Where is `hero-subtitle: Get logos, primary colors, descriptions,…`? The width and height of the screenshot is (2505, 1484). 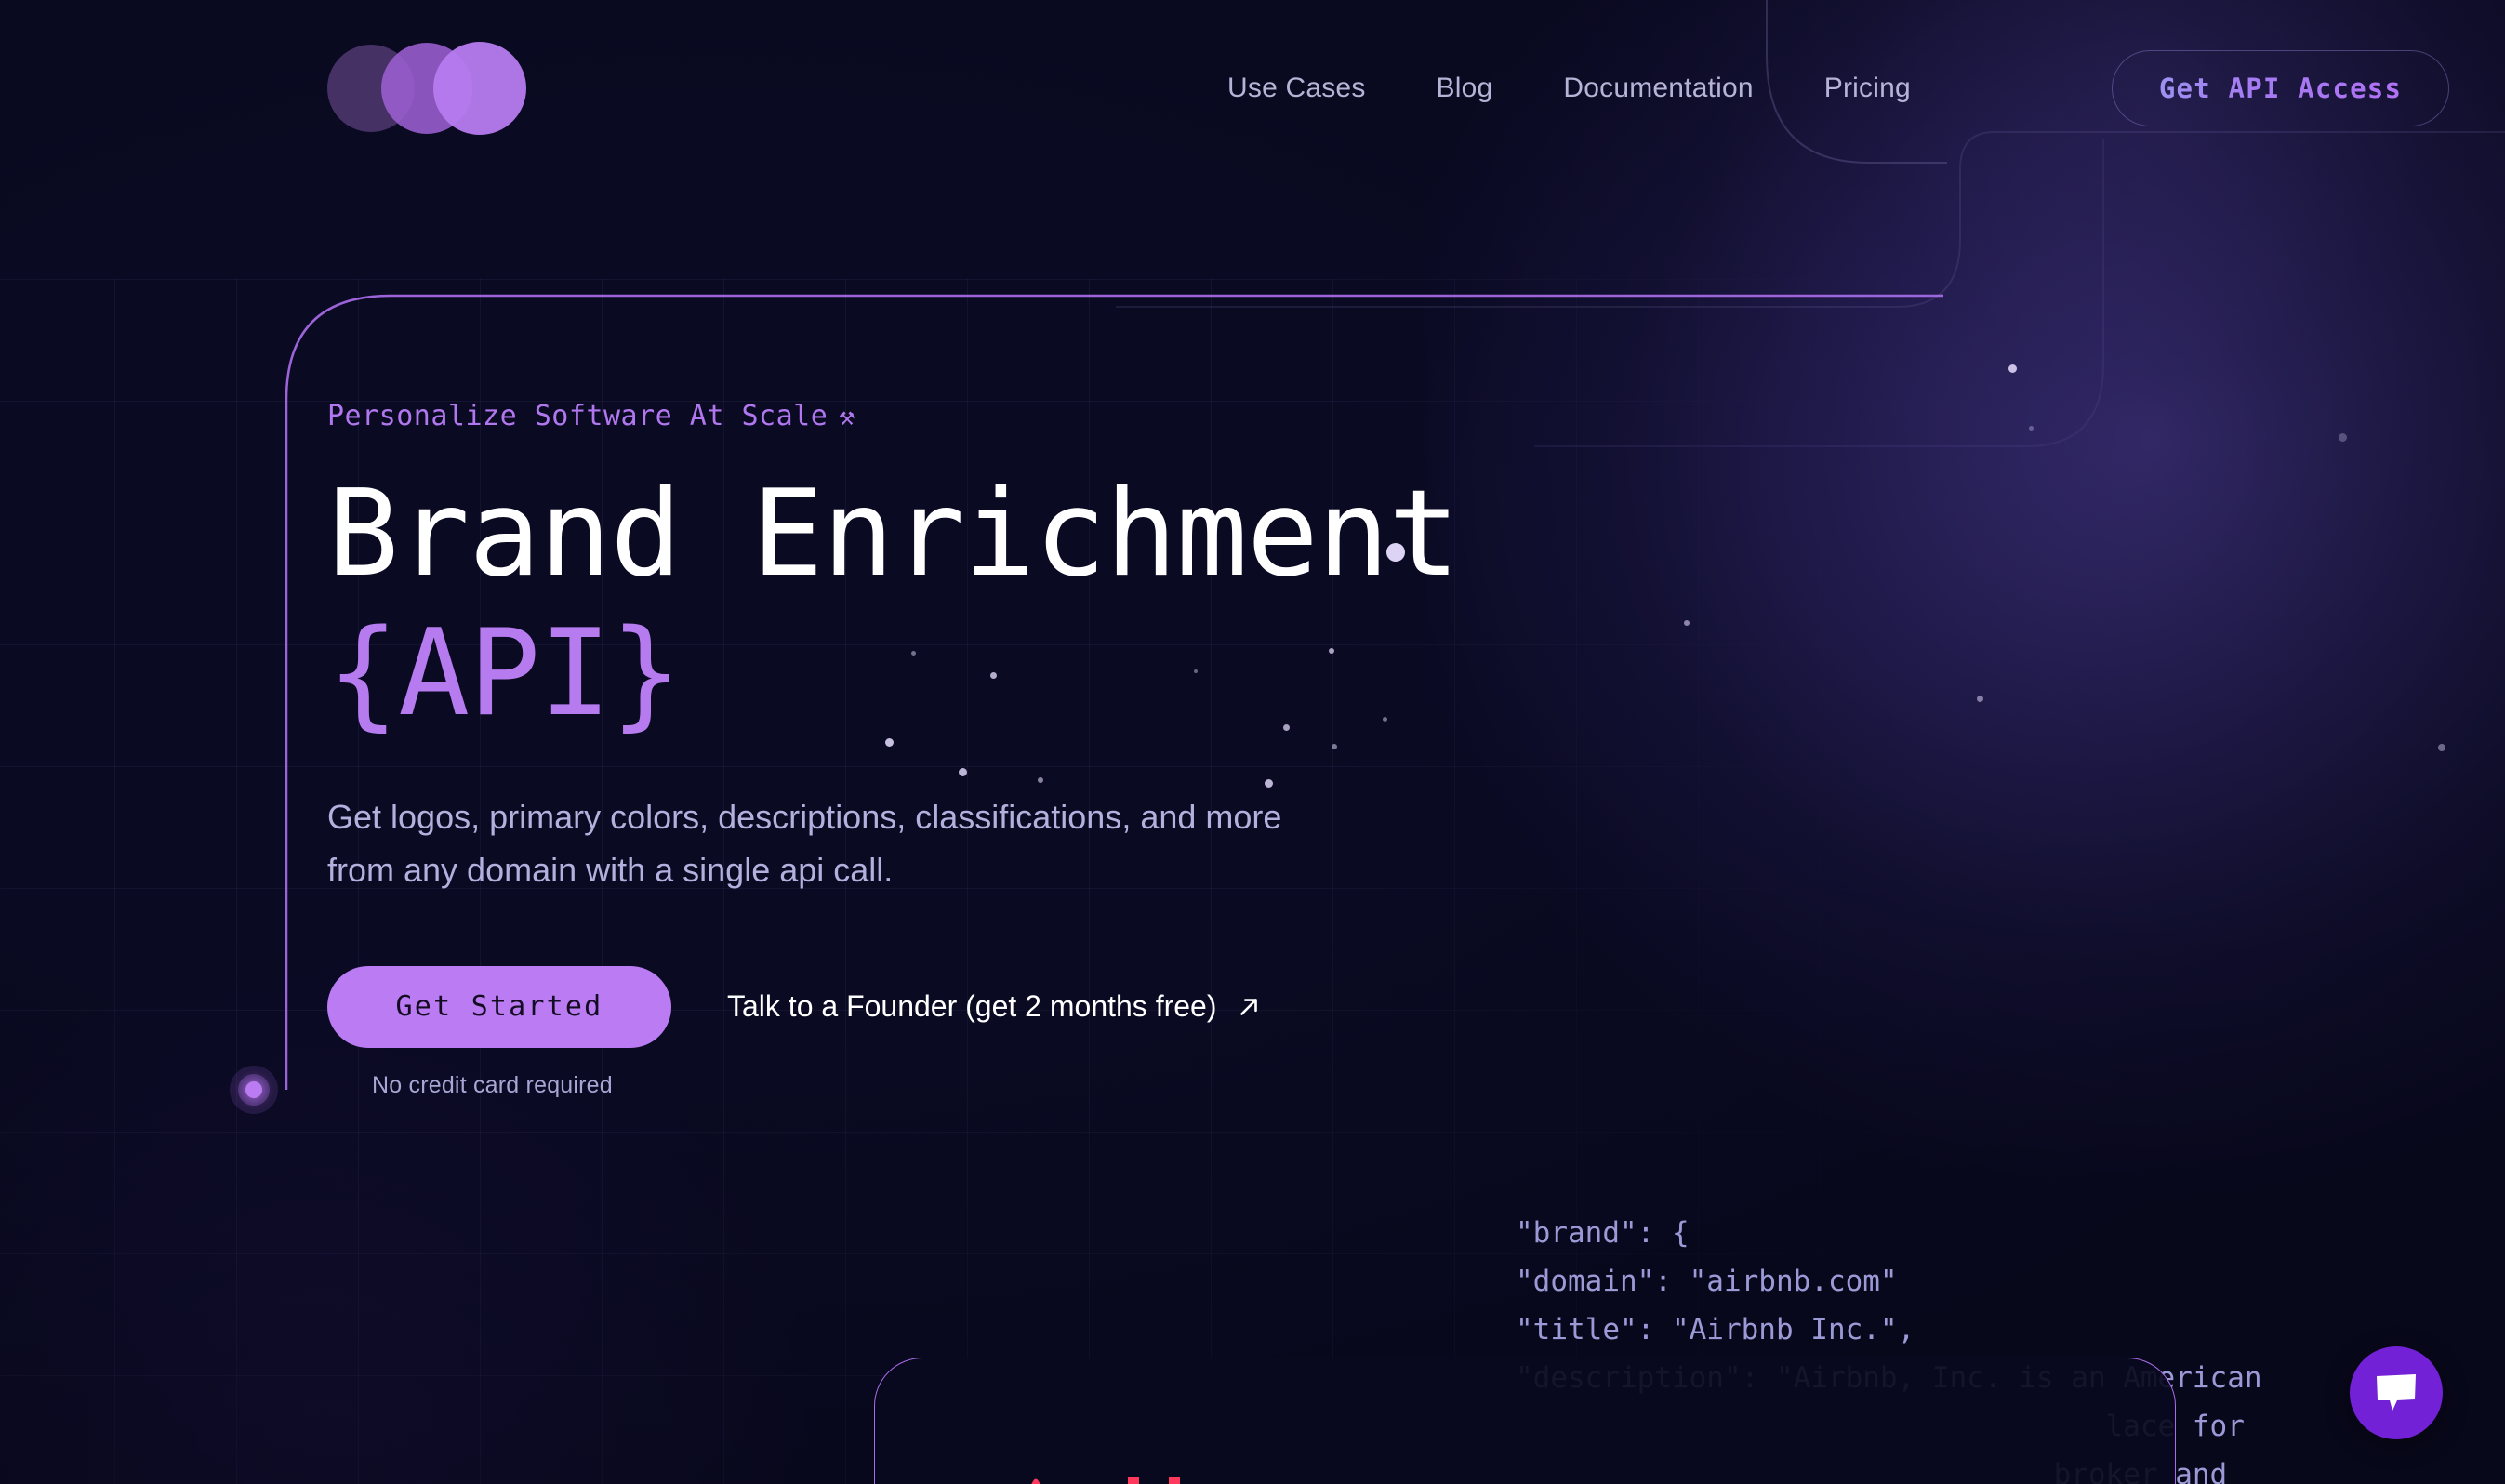
hero-subtitle: Get logos, primary colors, descriptions,… is located at coordinates (804, 843).